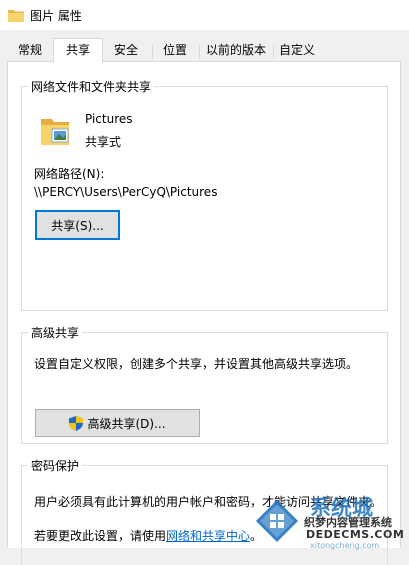 The height and width of the screenshot is (565, 409). What do you see at coordinates (208, 536) in the screenshot?
I see `network-sharing-center-link: 网络和共享中心` at bounding box center [208, 536].